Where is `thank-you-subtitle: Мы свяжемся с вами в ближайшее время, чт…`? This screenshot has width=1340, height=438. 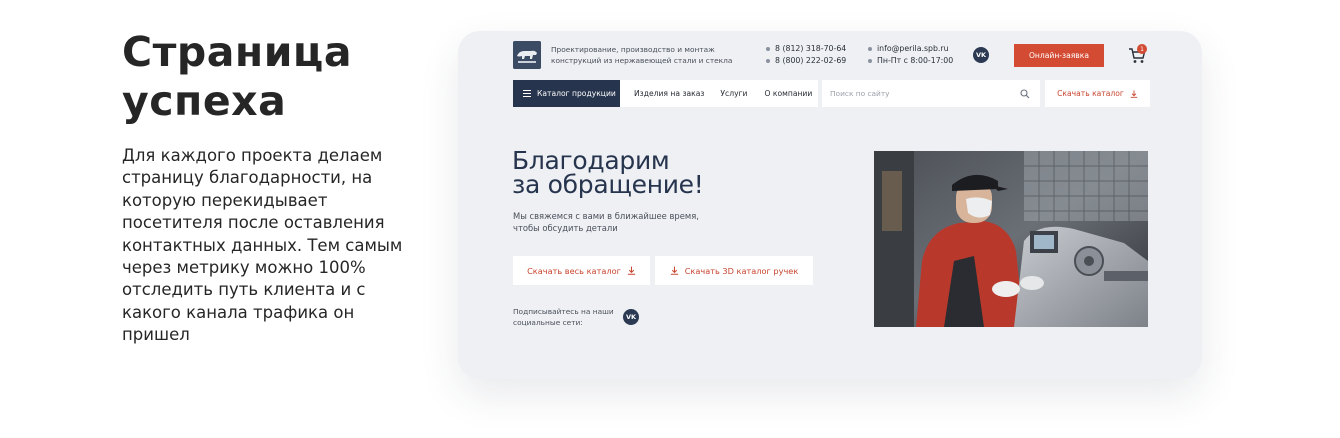
thank-you-subtitle: Мы свяжемся с вами в ближайшее время, чт… is located at coordinates (606, 222).